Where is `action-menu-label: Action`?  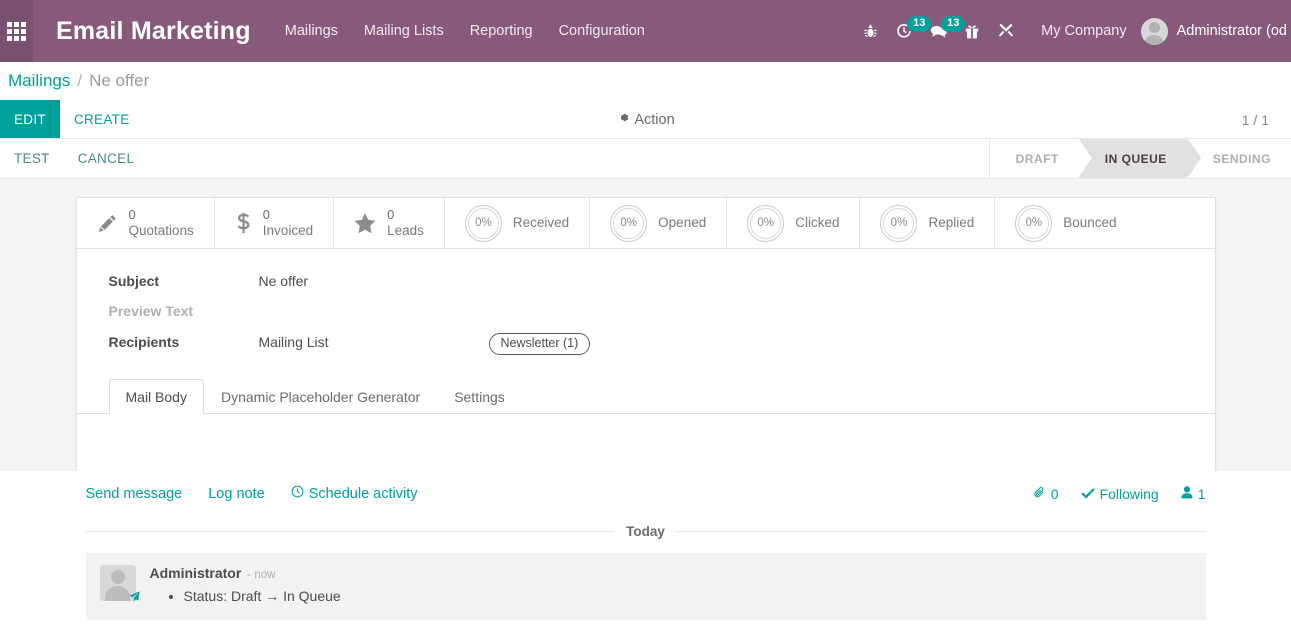 action-menu-label: Action is located at coordinates (654, 119).